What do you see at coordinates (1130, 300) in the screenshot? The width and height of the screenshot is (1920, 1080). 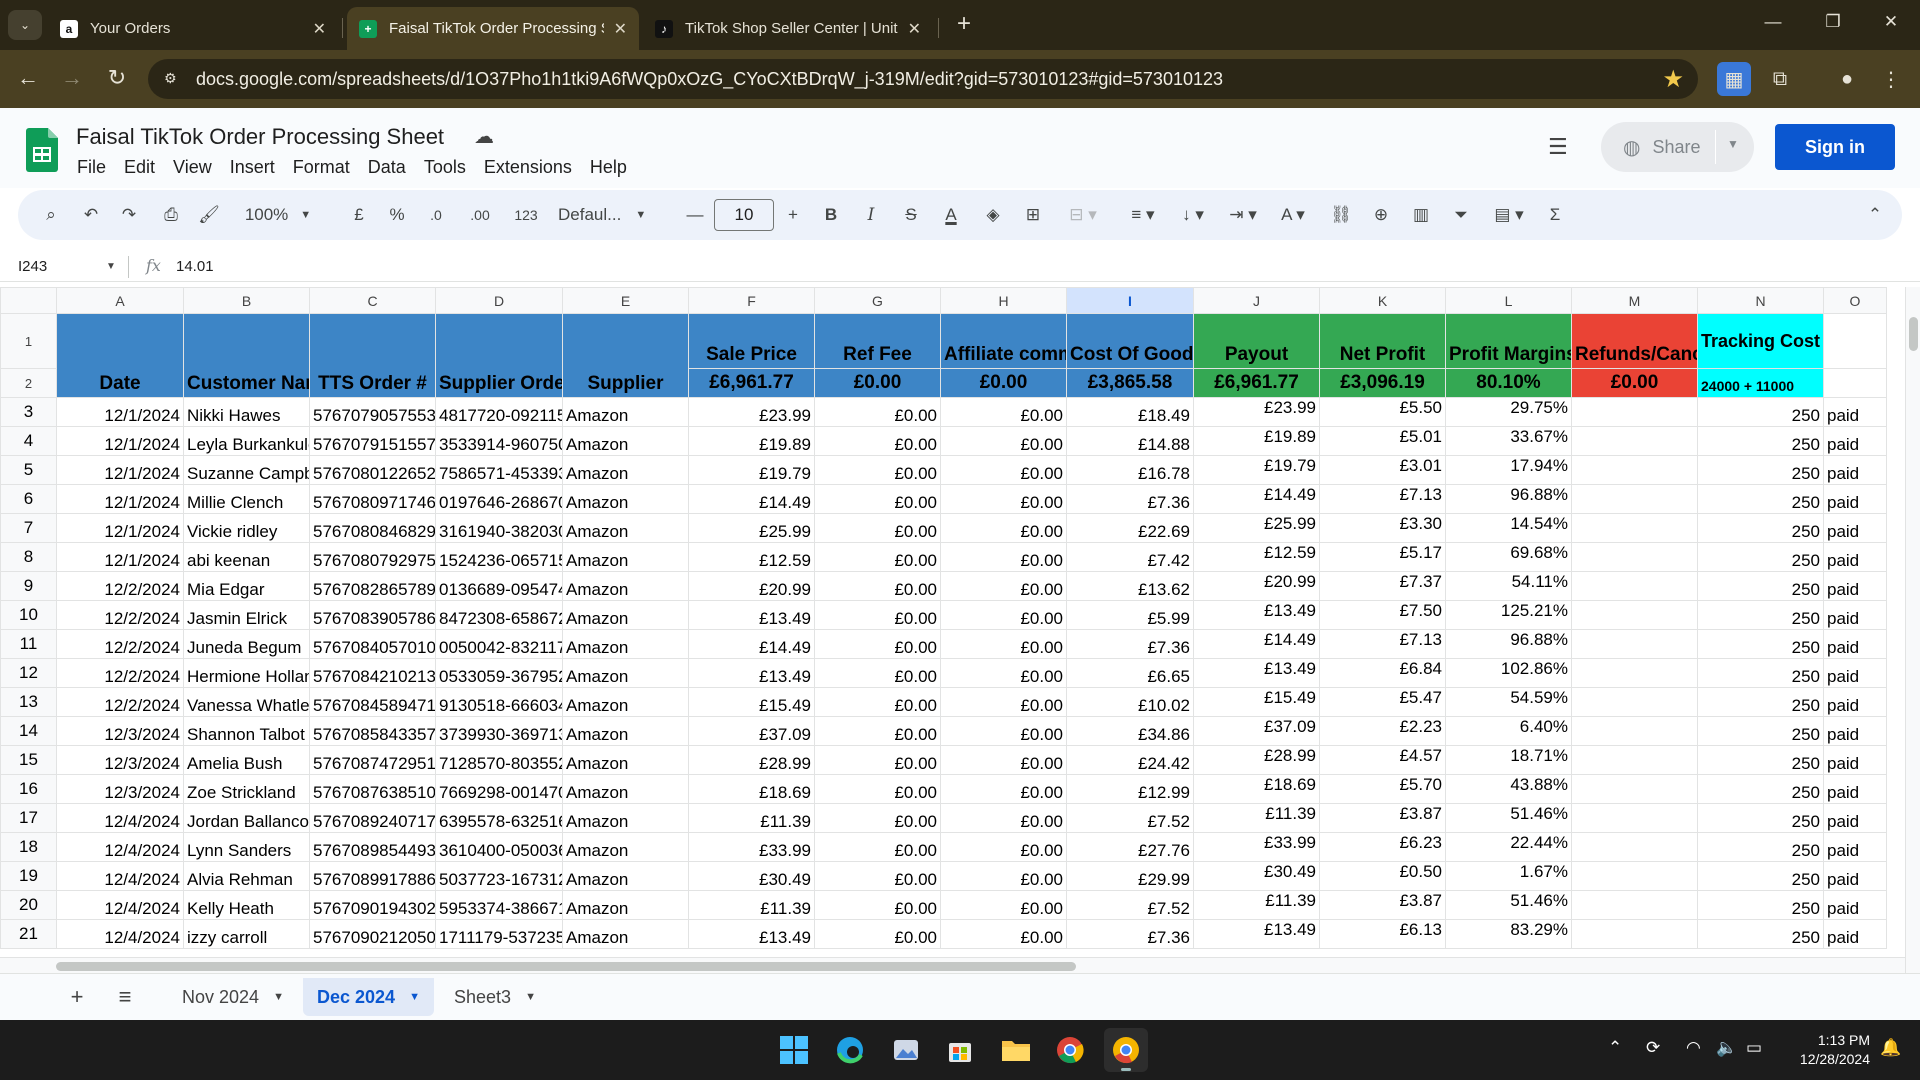 I see `column-header-selected: I` at bounding box center [1130, 300].